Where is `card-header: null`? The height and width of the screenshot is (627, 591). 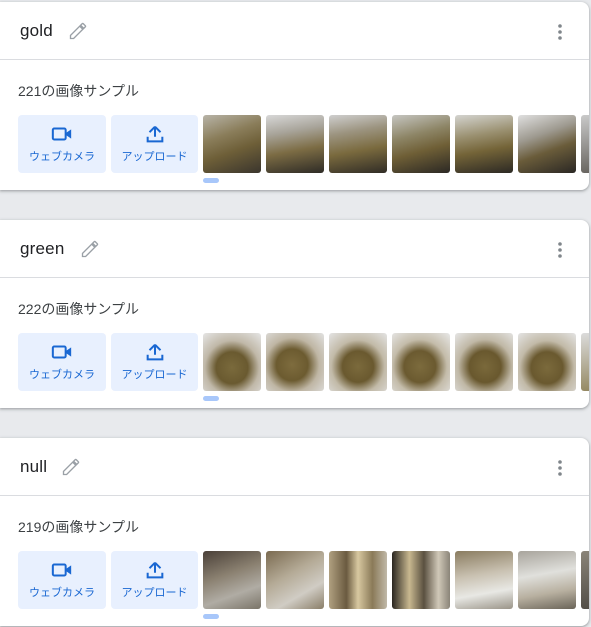
card-header: null is located at coordinates (294, 467).